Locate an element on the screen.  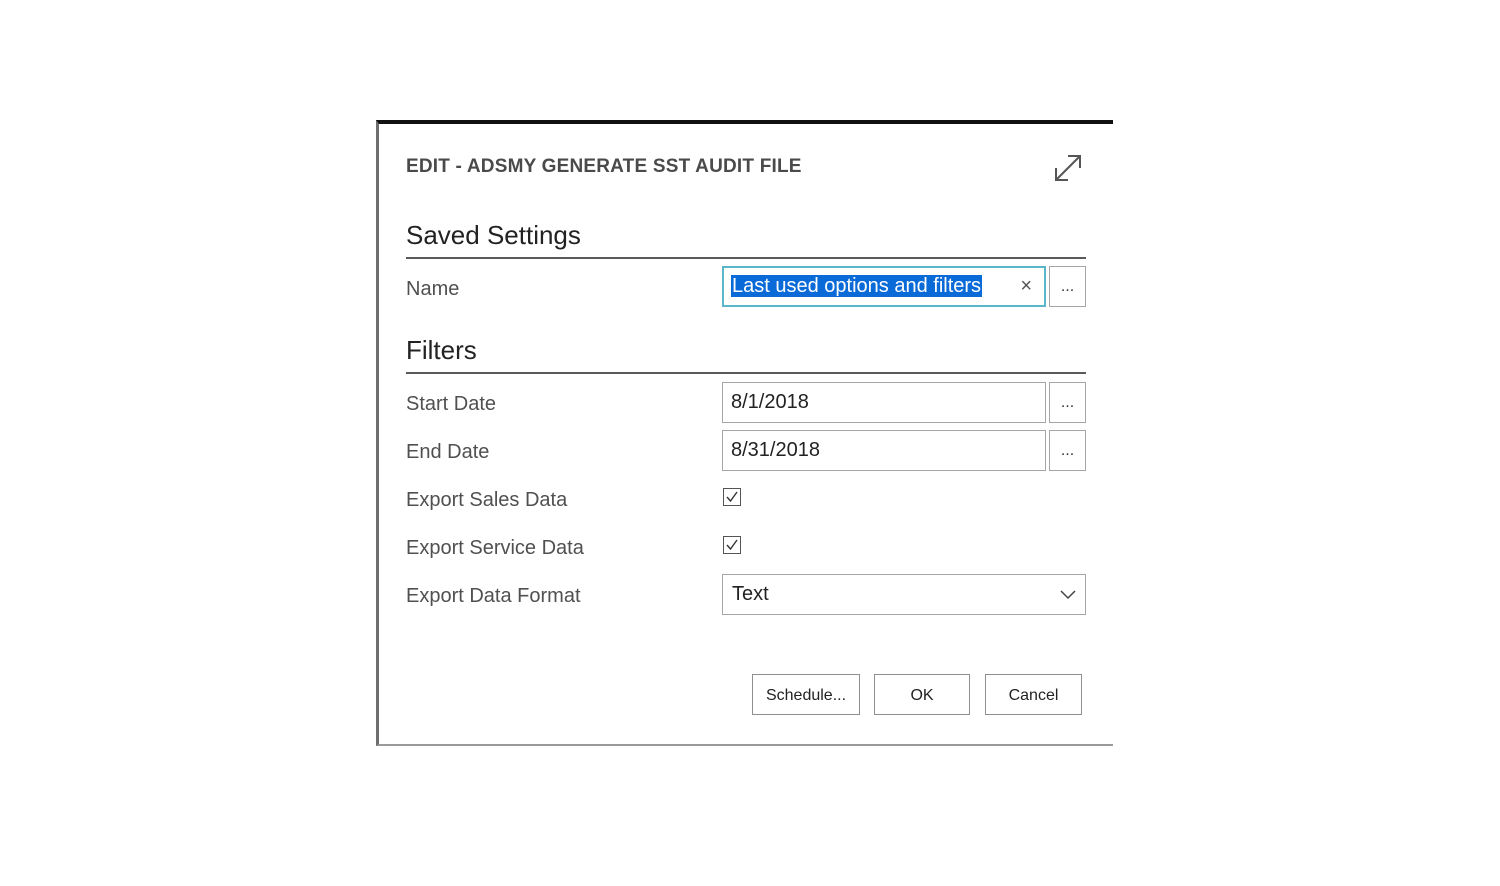
clear-icon: × is located at coordinates (1026, 286).